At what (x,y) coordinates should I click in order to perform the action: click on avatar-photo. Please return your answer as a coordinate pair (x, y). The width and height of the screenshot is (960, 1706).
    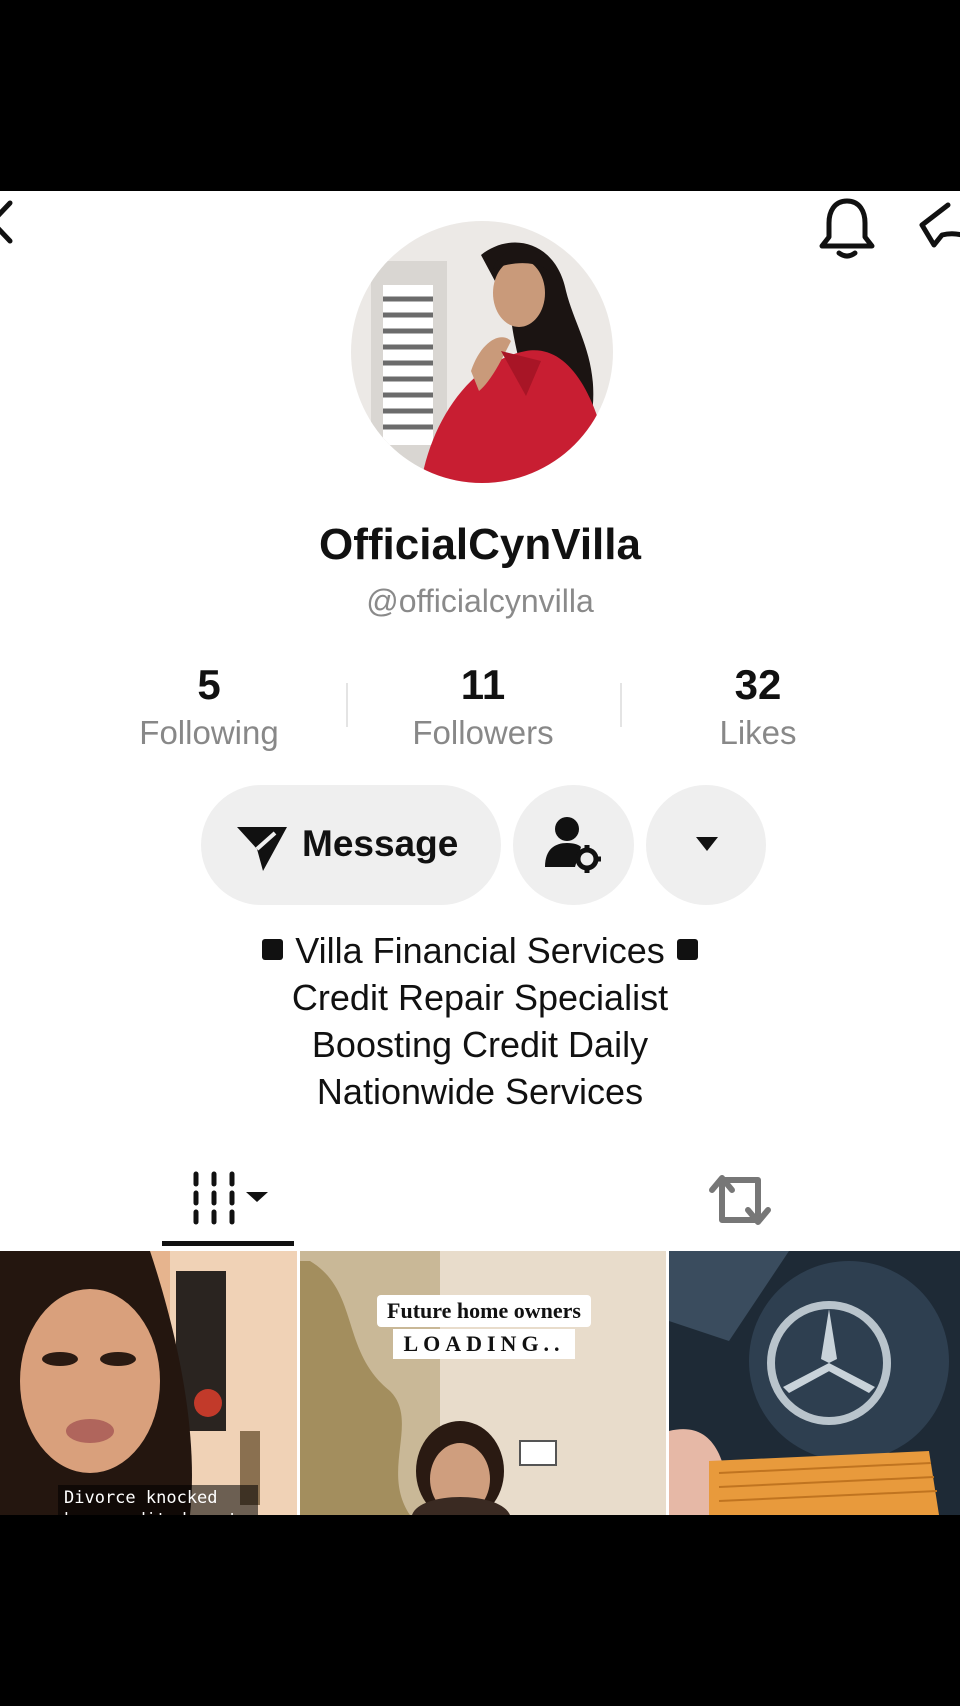
    Looking at the image, I should click on (482, 352).